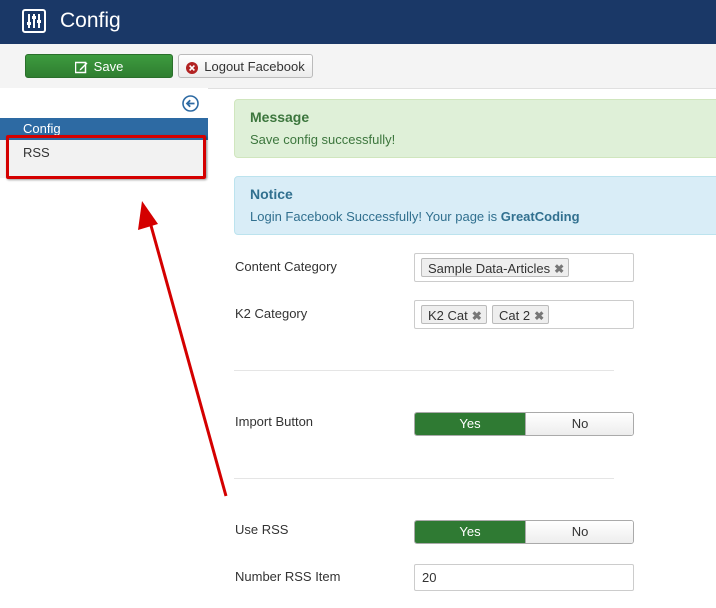 The height and width of the screenshot is (608, 716). What do you see at coordinates (190, 103) in the screenshot?
I see `collapse-sidebar-icon` at bounding box center [190, 103].